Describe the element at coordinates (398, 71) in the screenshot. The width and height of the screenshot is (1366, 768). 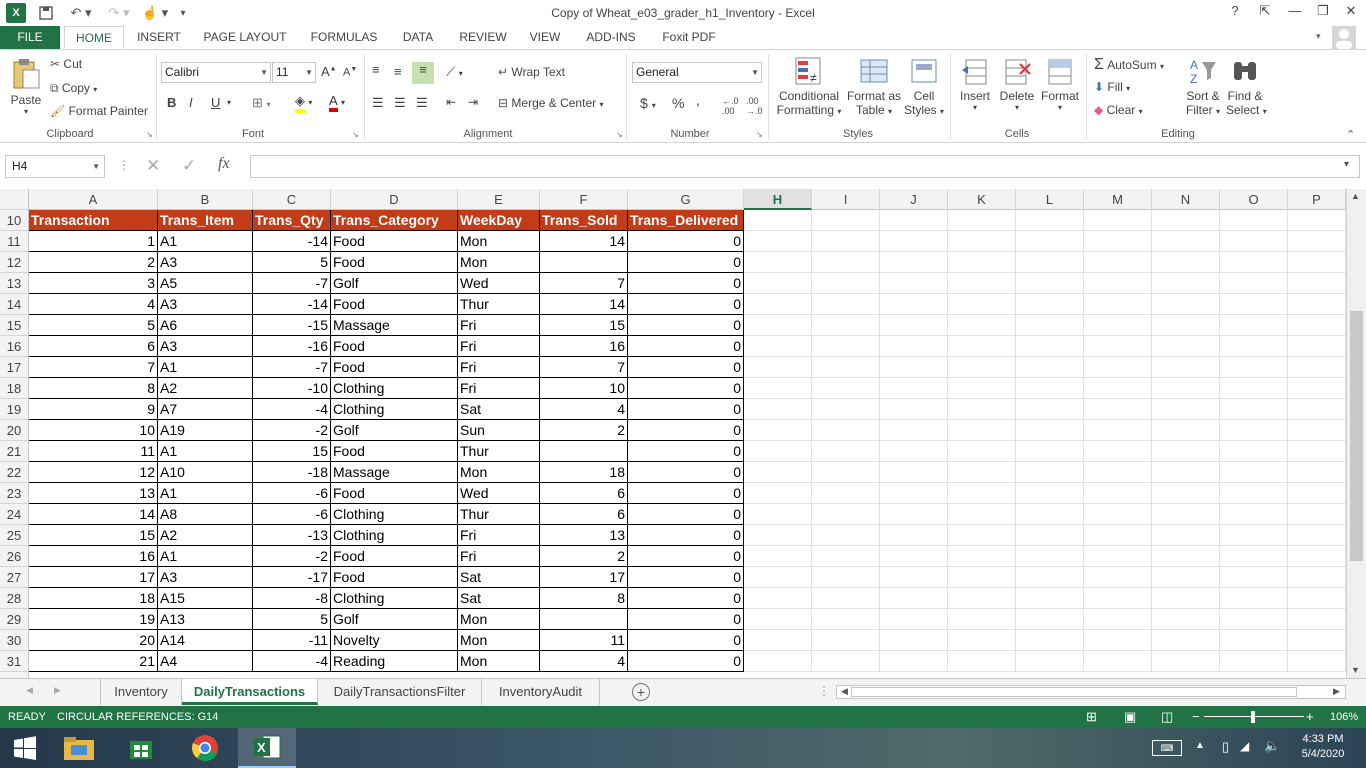
I see `middle-align-icon: ≡` at that location.